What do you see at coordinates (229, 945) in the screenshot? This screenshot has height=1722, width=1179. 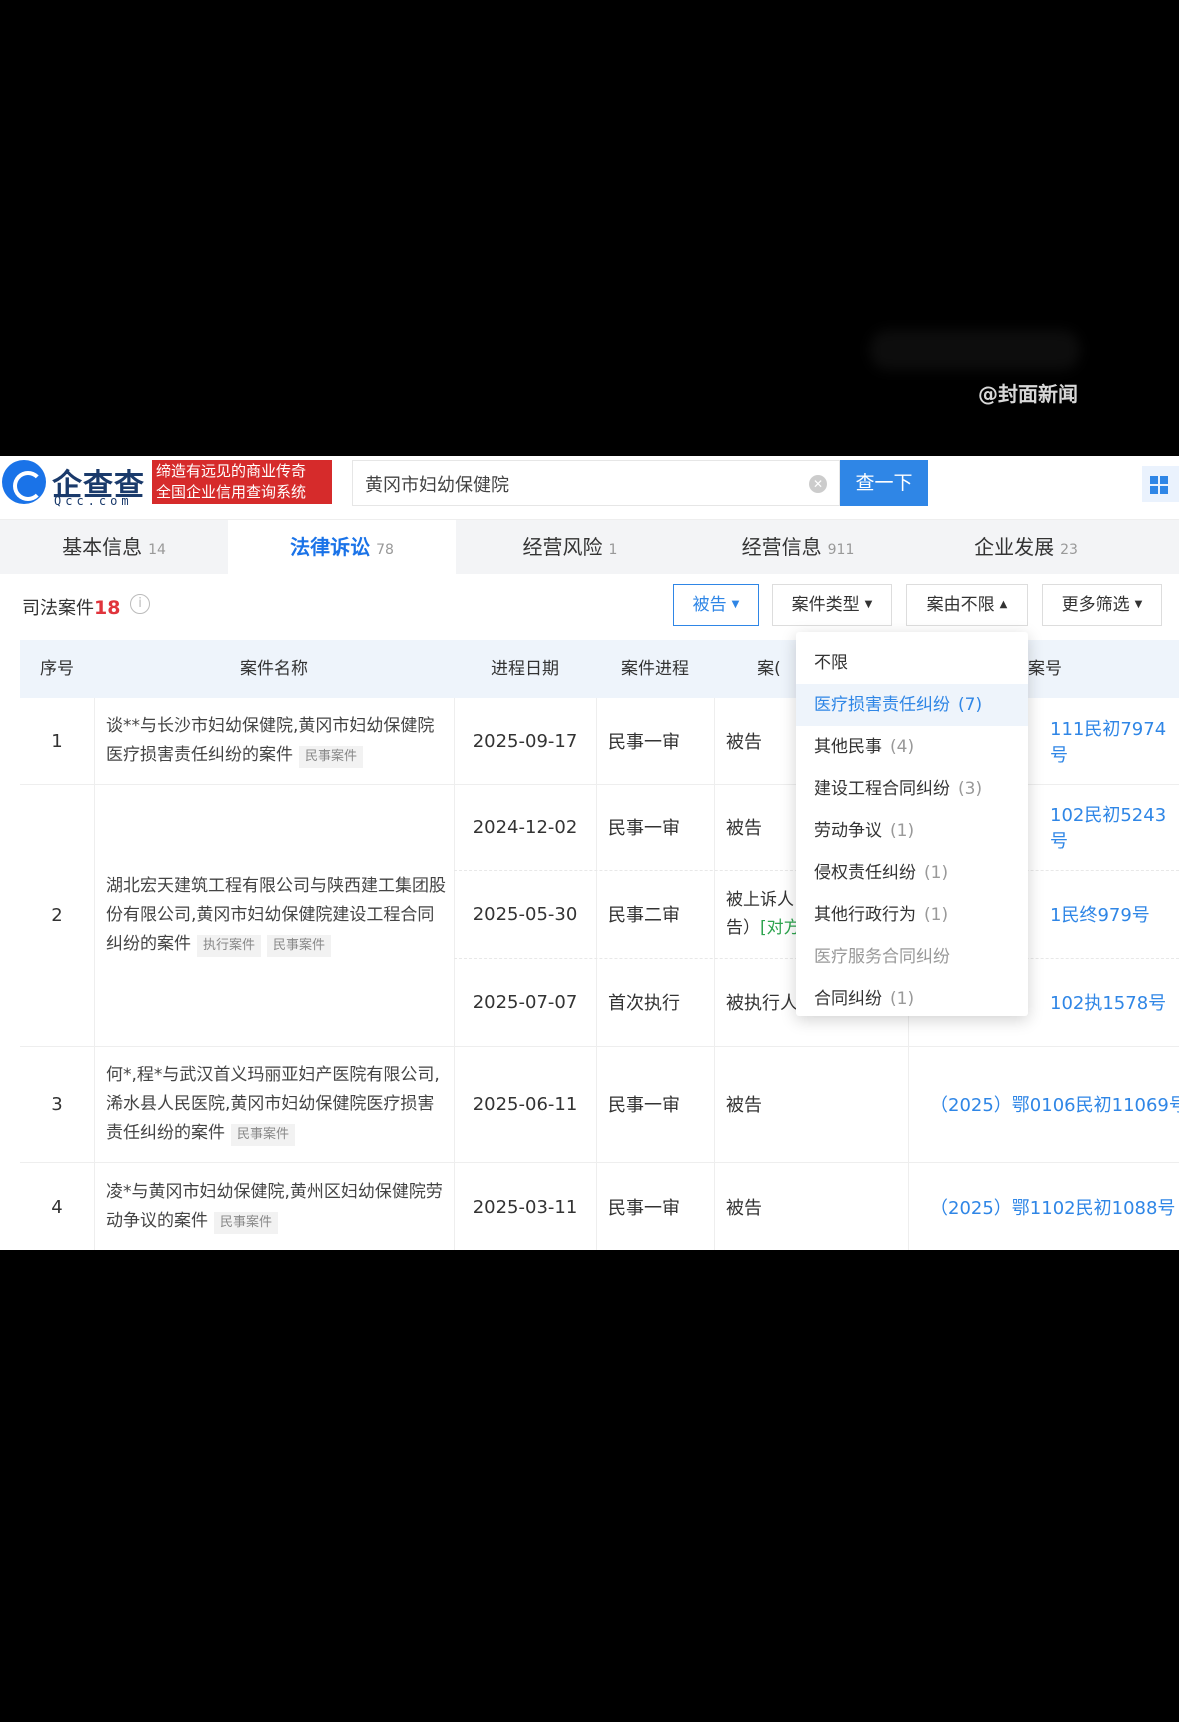 I see `case-tag: 执行案件` at bounding box center [229, 945].